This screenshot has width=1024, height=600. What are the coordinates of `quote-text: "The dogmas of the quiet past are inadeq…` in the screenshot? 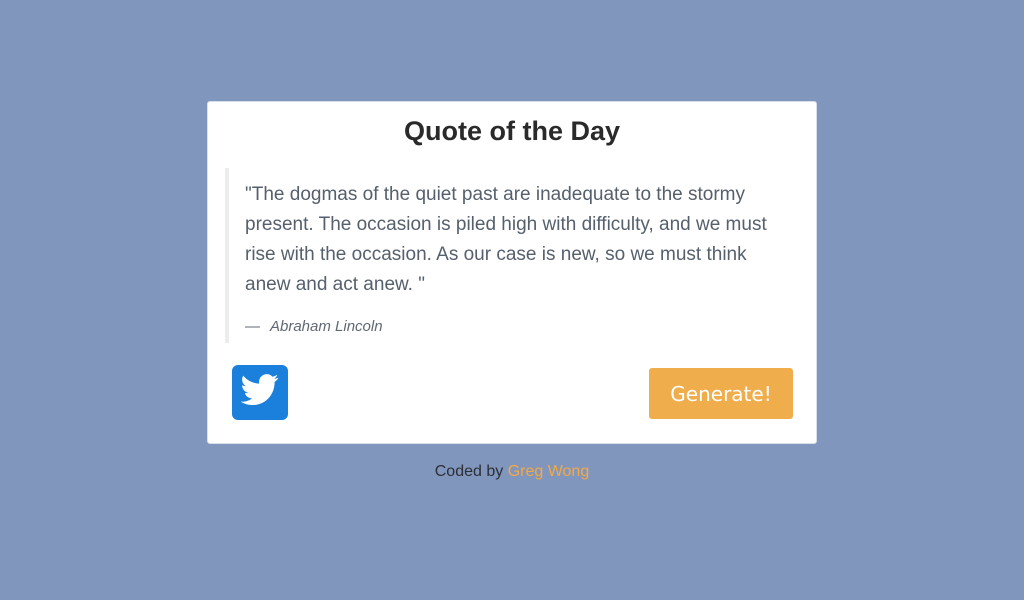 It's located at (506, 239).